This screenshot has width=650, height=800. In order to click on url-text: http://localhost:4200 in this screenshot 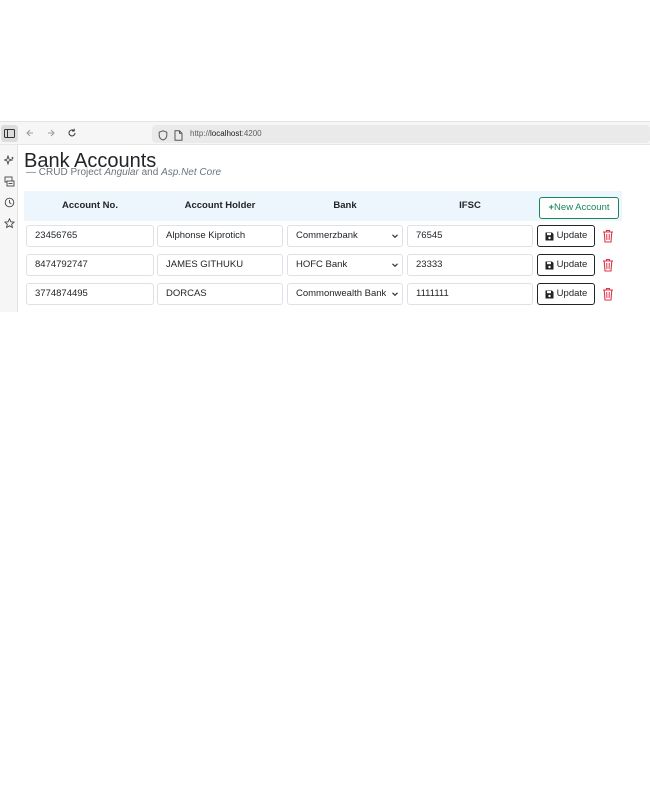, I will do `click(226, 134)`.